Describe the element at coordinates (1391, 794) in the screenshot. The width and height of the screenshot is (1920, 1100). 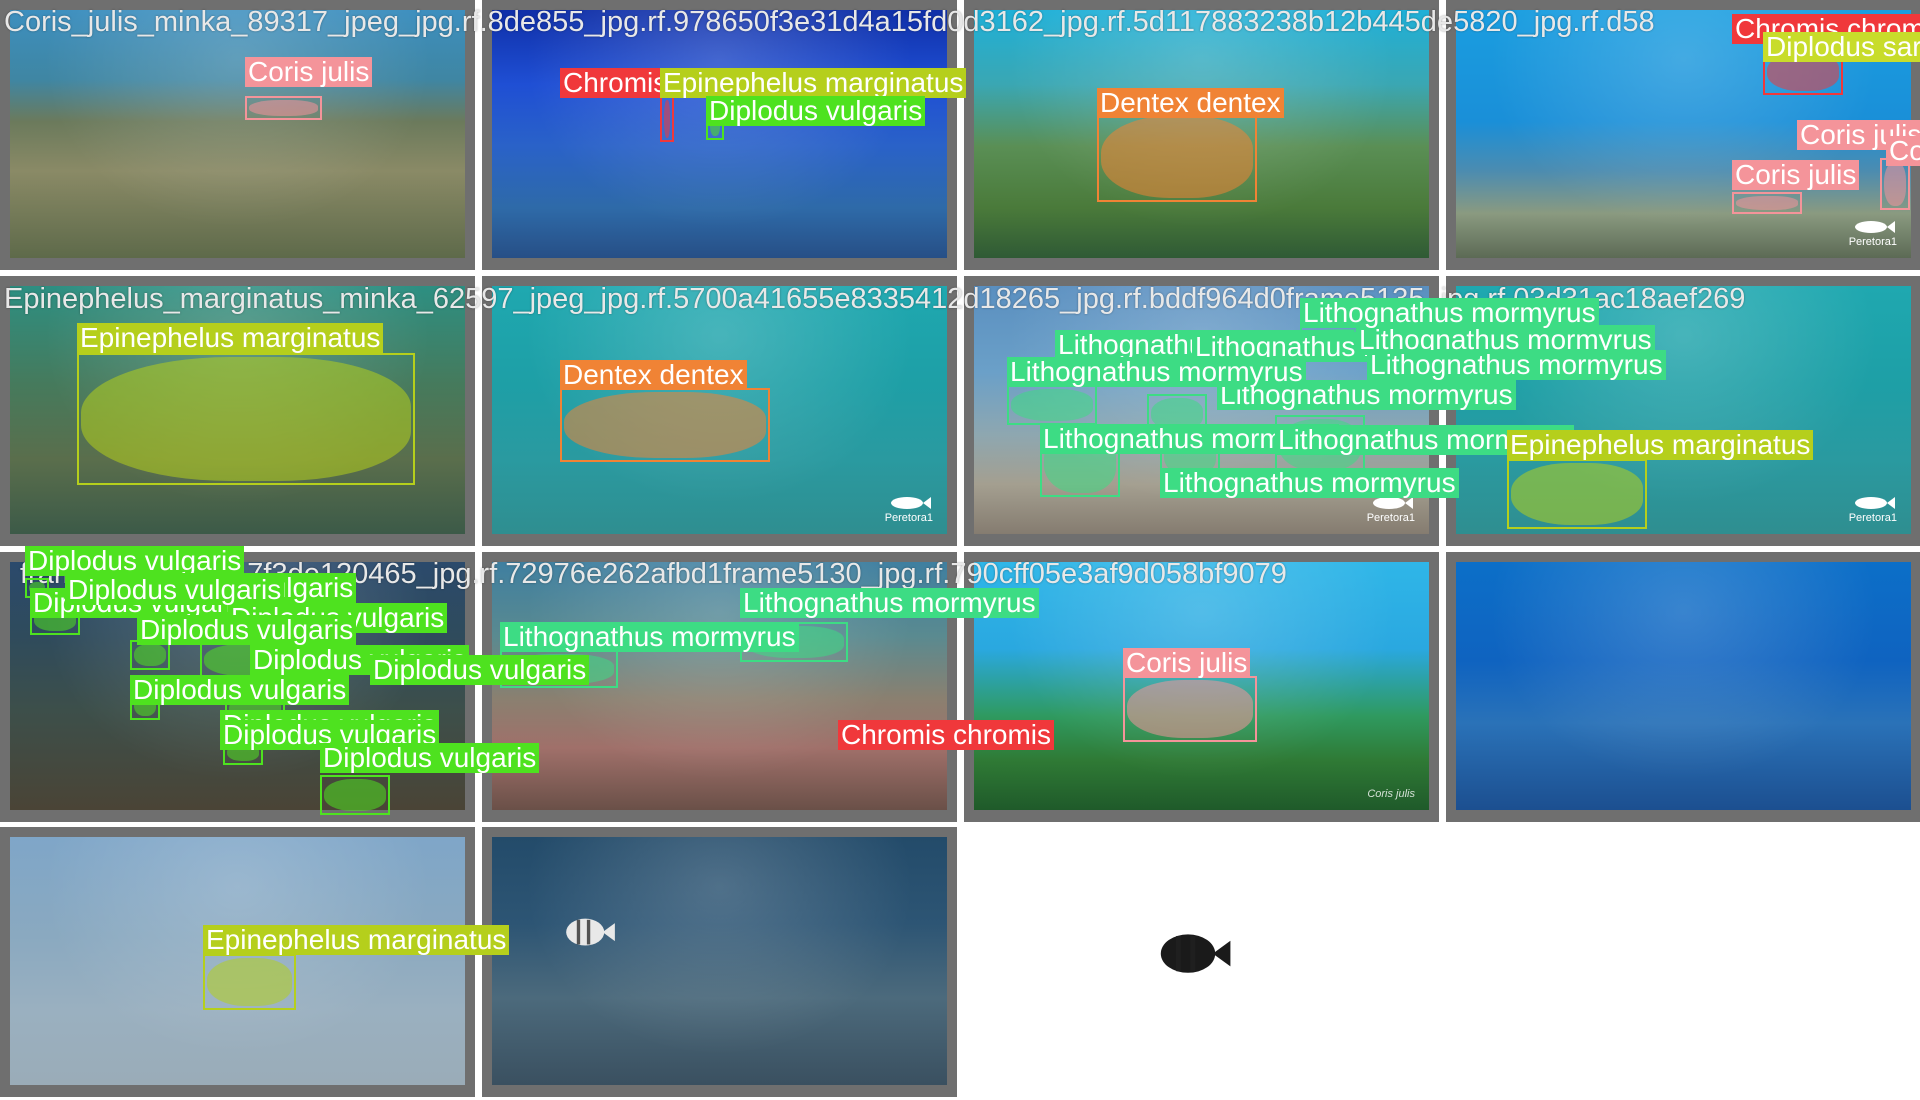
I see `watermark-text: Coris julis` at that location.